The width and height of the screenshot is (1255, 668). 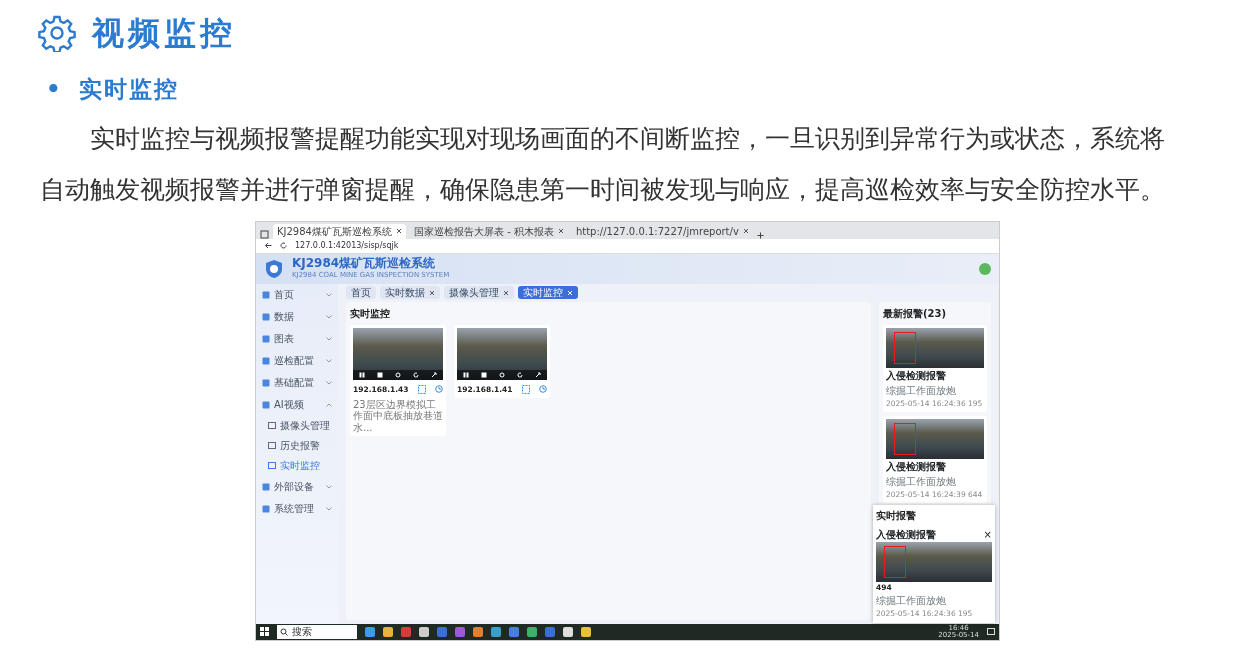 What do you see at coordinates (347, 245) in the screenshot?
I see `address-field: 127.0.0.1:42013/sisp/sqjk` at bounding box center [347, 245].